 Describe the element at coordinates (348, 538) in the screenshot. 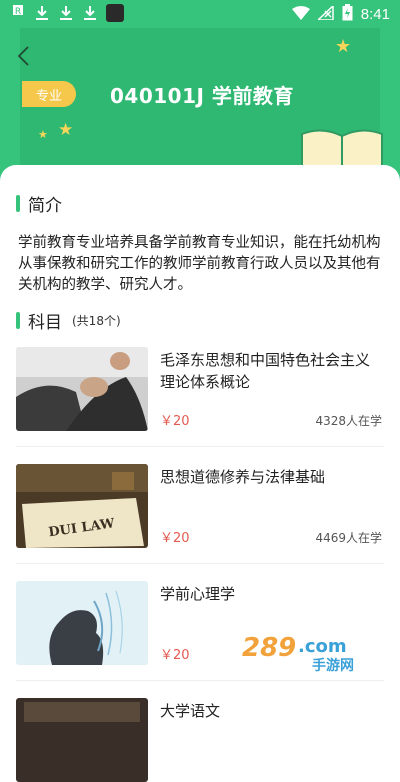

I see `learner-count: 4469人在学` at that location.